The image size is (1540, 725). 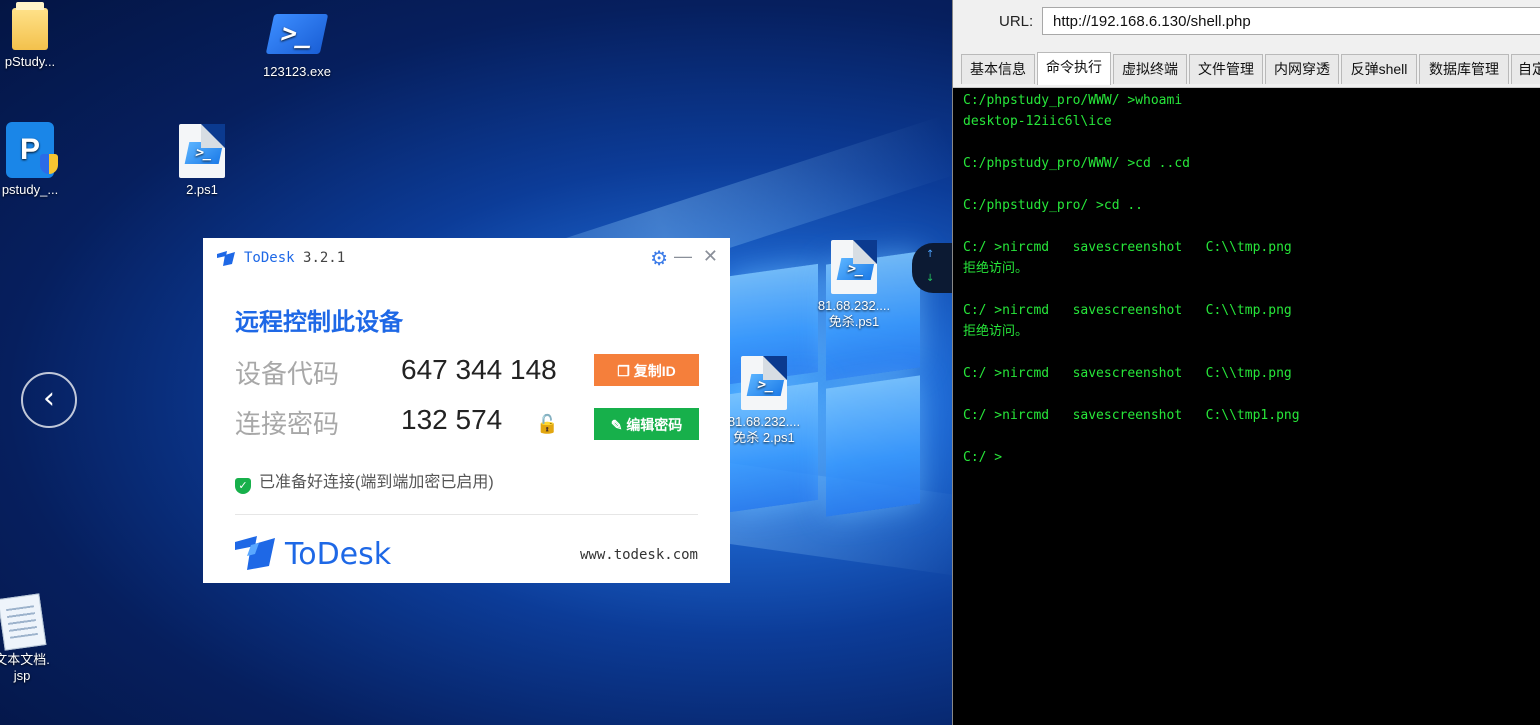 What do you see at coordinates (1074, 68) in the screenshot?
I see `tab-command-exec: 命令执行` at bounding box center [1074, 68].